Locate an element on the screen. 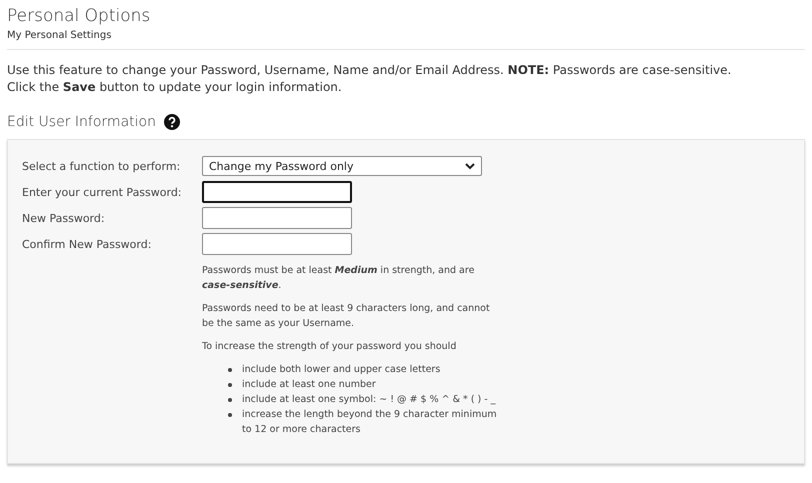 The image size is (812, 483). help-text: Passwords must be at least Medium in strength, and are case-sensitive. is located at coordinates (339, 278).